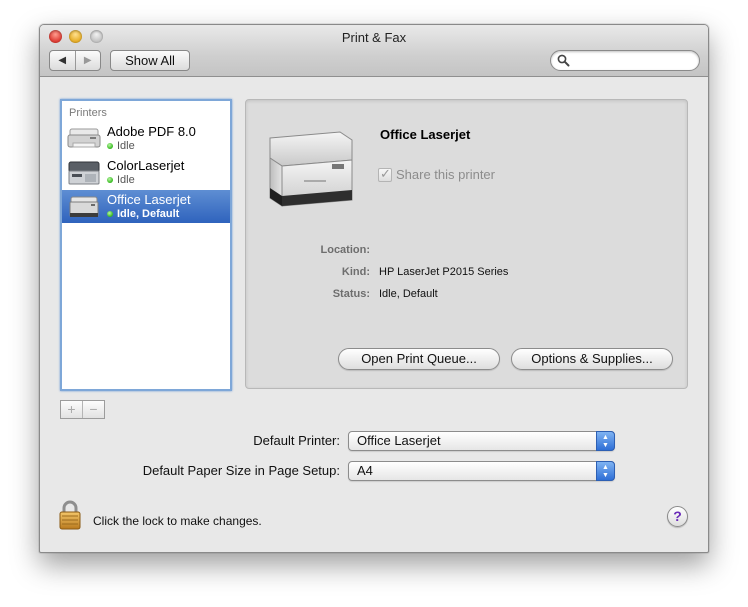  I want to click on default-printer-label: Default Printer:, so click(296, 440).